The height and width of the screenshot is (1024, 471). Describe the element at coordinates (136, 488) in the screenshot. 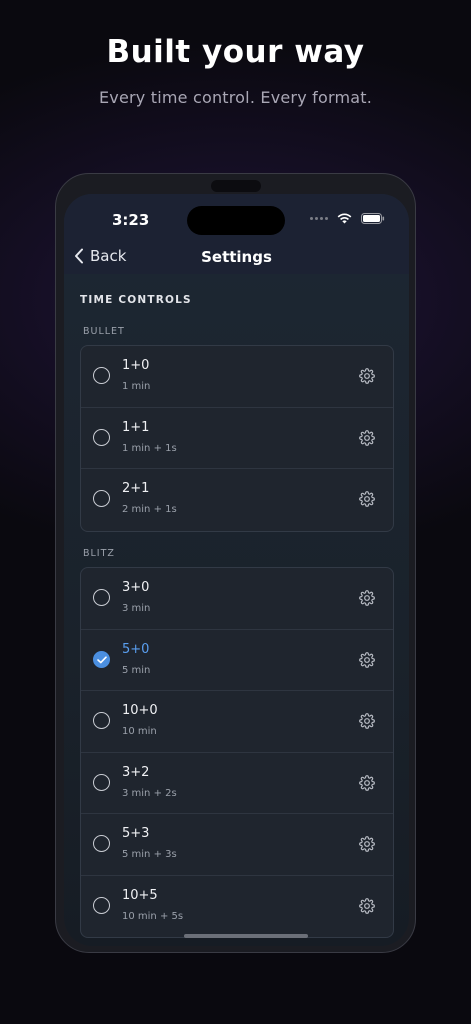

I see `time-control-label: 2+1` at that location.